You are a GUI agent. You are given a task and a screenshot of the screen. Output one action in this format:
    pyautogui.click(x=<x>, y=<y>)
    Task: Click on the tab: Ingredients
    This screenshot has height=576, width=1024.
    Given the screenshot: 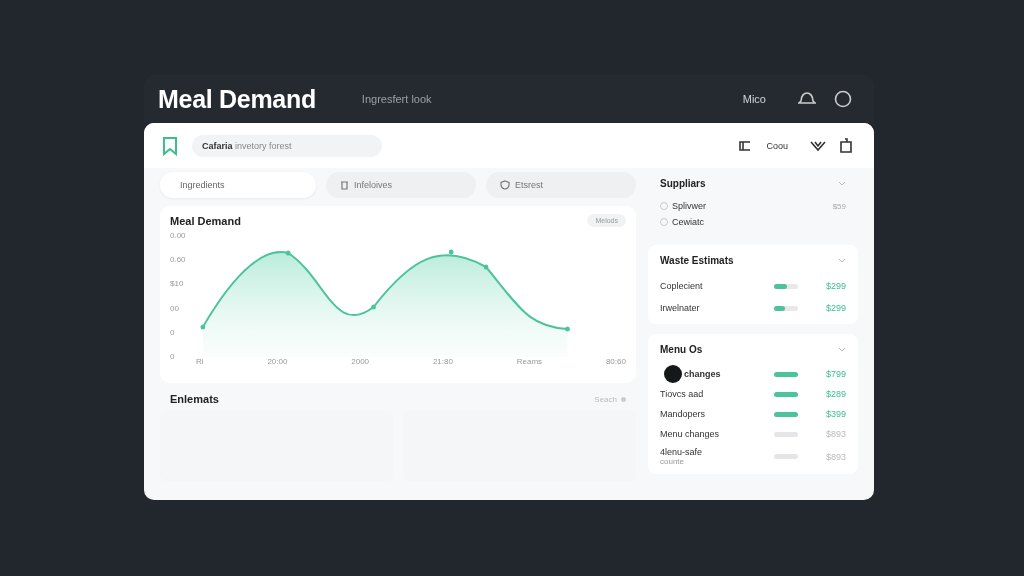 What is the action you would take?
    pyautogui.click(x=238, y=185)
    